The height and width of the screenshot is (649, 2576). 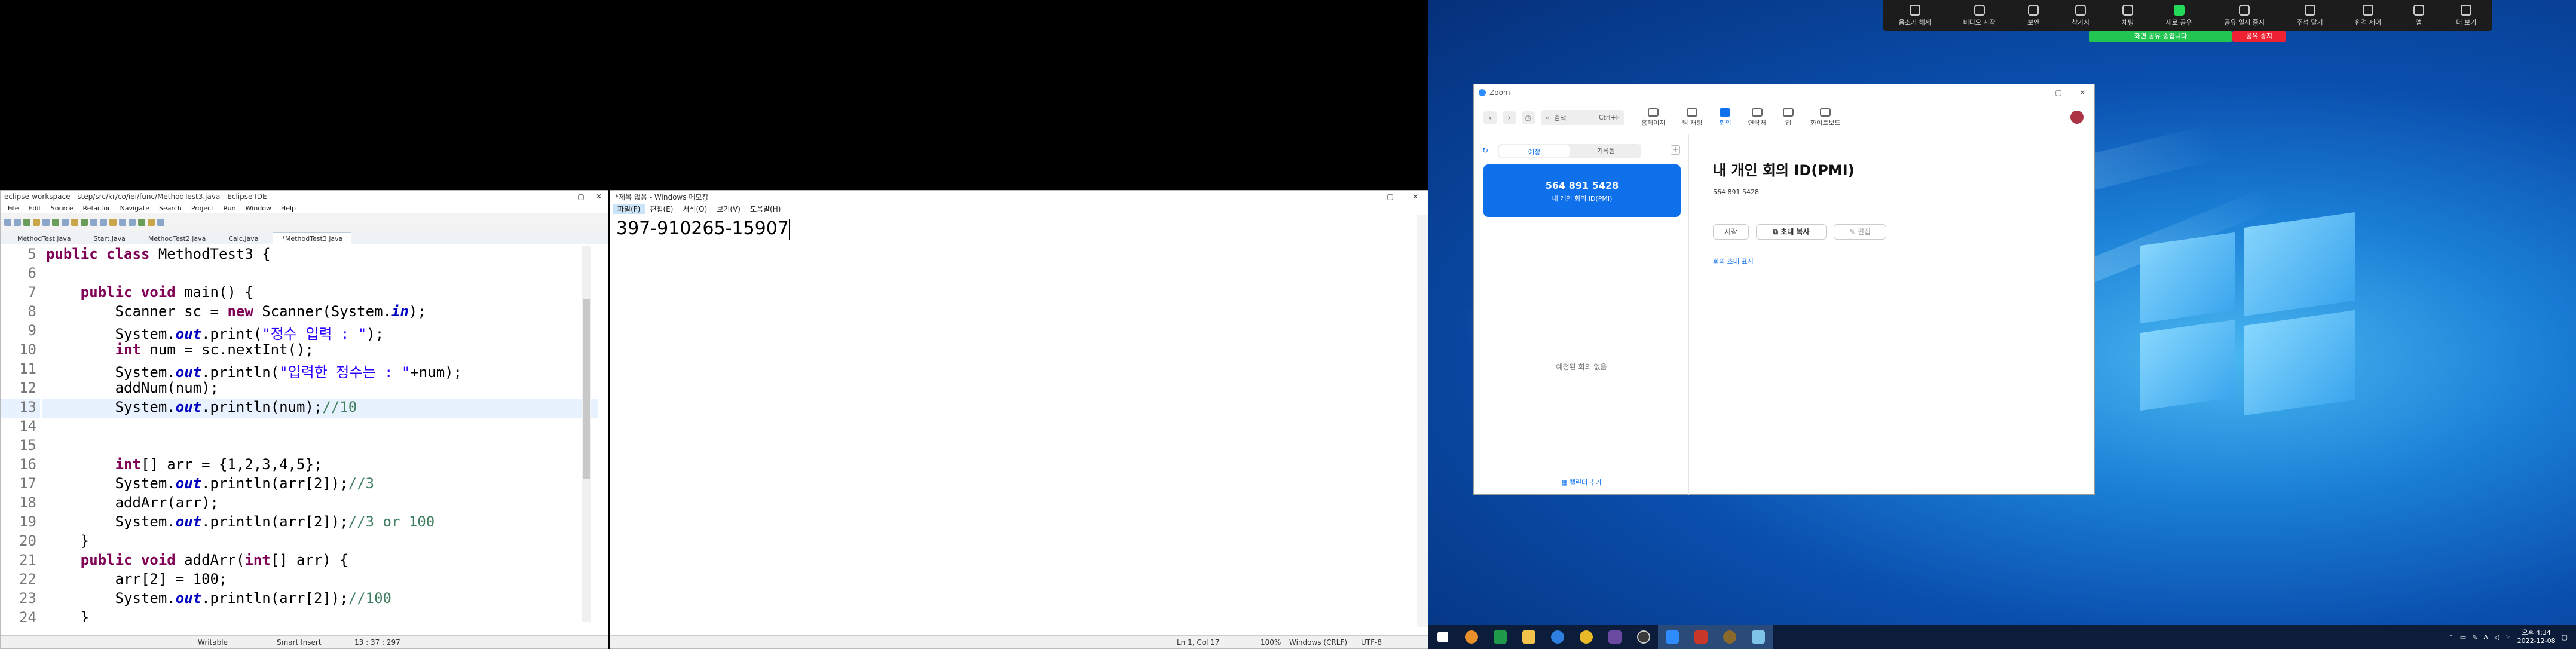 I want to click on refresh-icon: ↻, so click(x=1485, y=150).